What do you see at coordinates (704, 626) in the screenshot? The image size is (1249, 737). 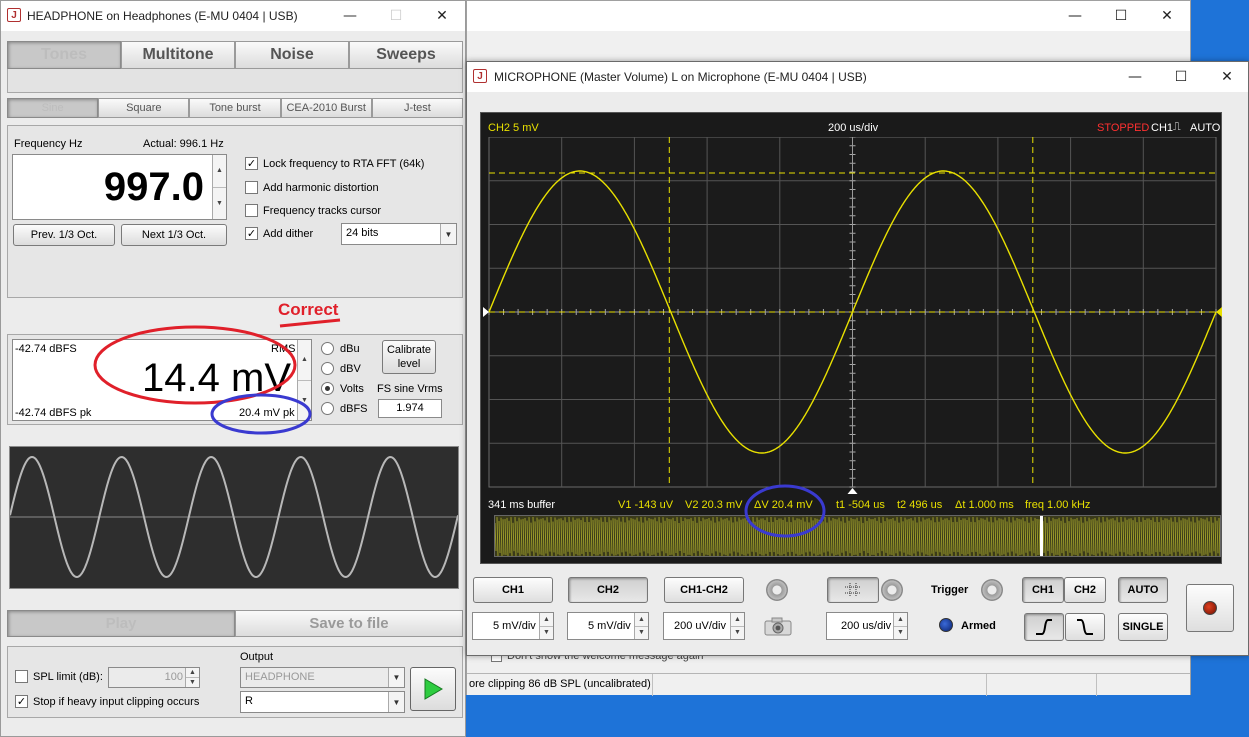 I see `diff-volts-div: 200 uV/div ▲ ▼` at bounding box center [704, 626].